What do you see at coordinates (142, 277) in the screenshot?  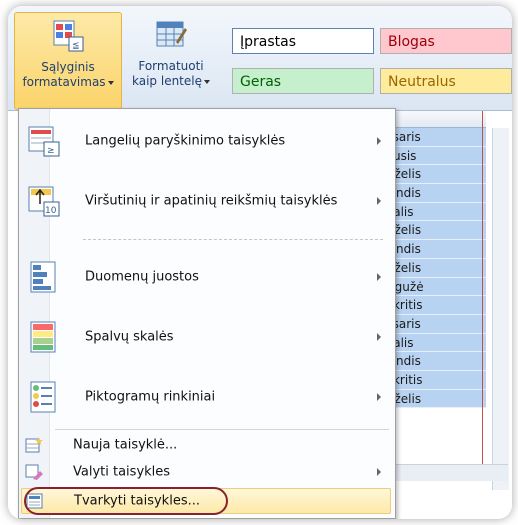 I see `menu-item-label: Duomenų juostos` at bounding box center [142, 277].